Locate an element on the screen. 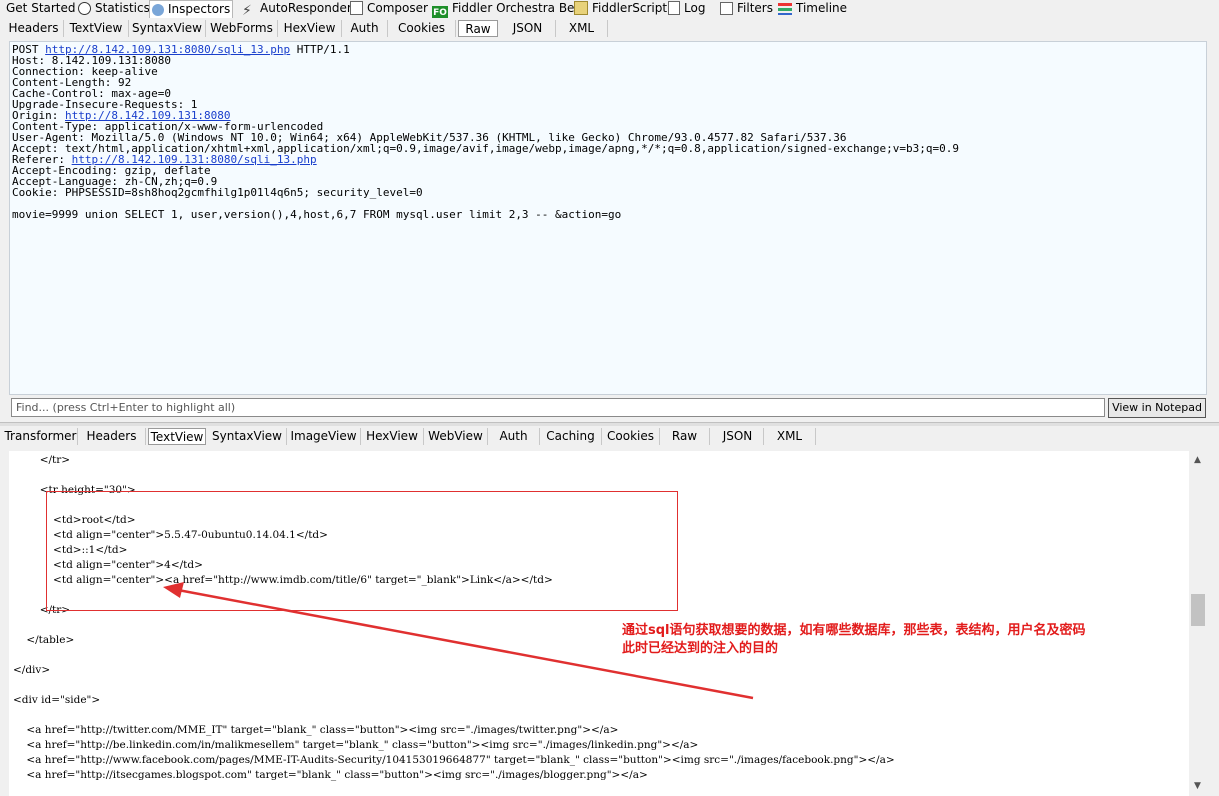 This screenshot has width=1219, height=796. annotation-line-1: 通过sql语句获取想要的数据，如有哪些数据库，那些表，表结构，用户名及密码 is located at coordinates (854, 630).